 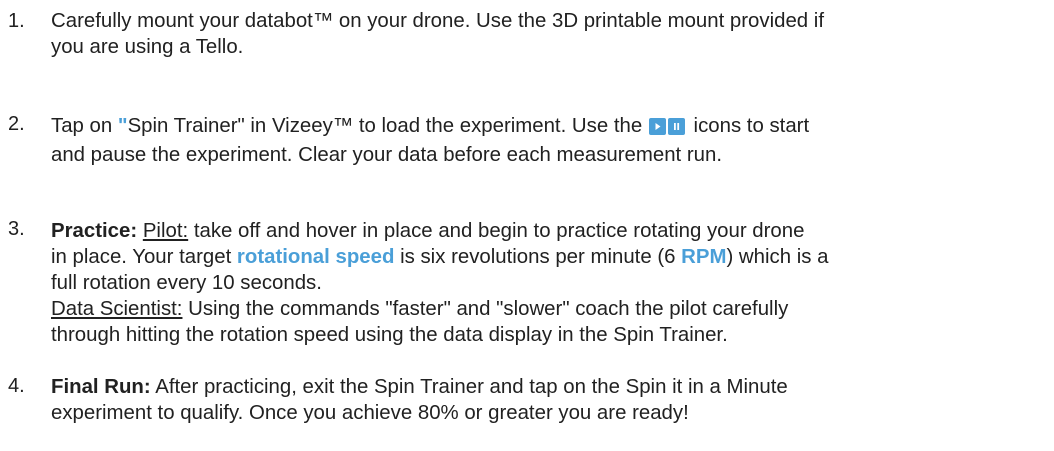 What do you see at coordinates (16, 21) in the screenshot?
I see `step-number: 1.` at bounding box center [16, 21].